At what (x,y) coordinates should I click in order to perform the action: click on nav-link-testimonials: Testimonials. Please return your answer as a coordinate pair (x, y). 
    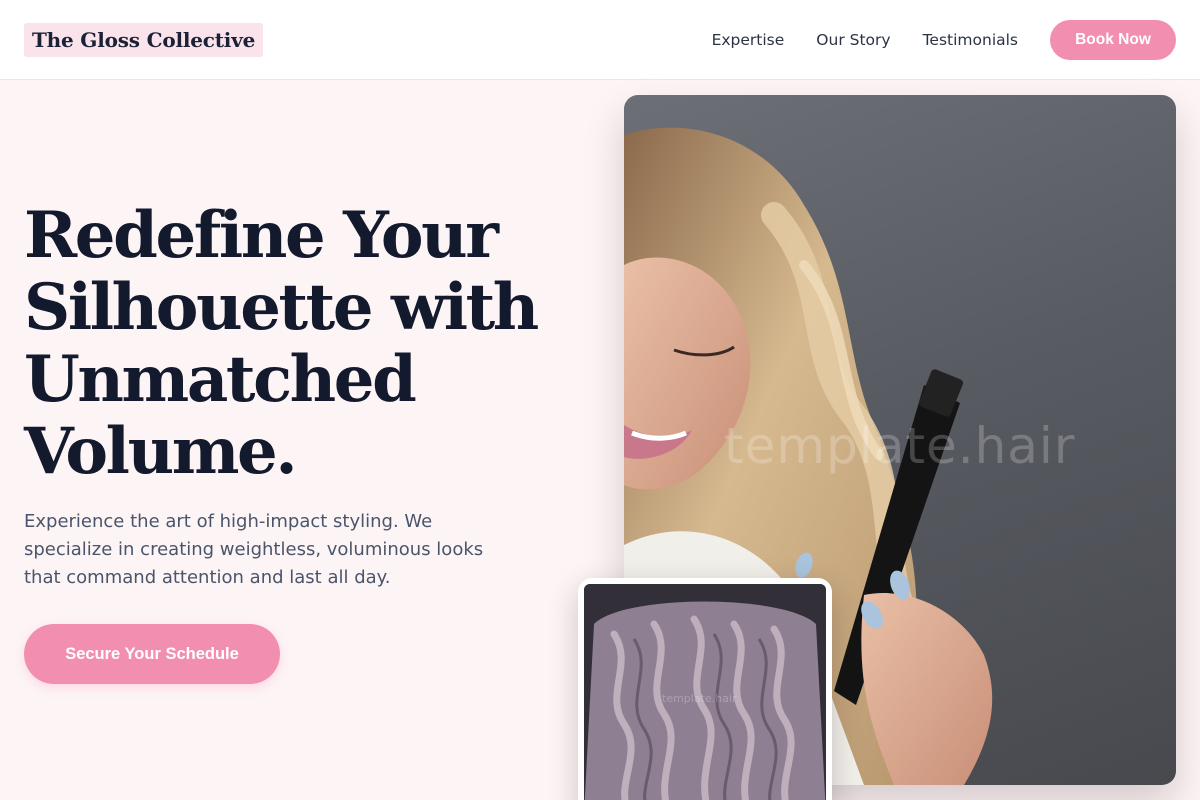
    Looking at the image, I should click on (970, 40).